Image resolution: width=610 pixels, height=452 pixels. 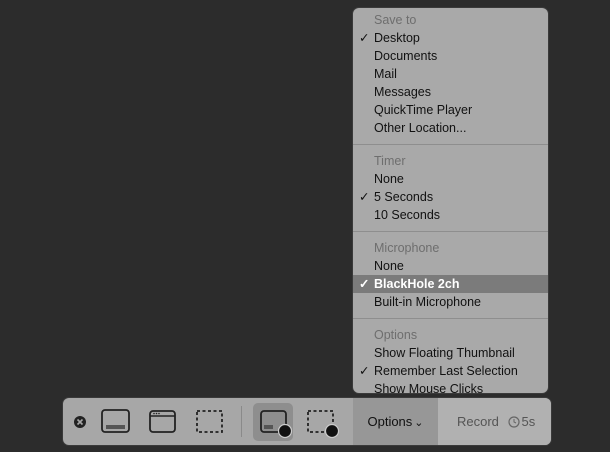 I want to click on menu-item: Messages, so click(x=450, y=92).